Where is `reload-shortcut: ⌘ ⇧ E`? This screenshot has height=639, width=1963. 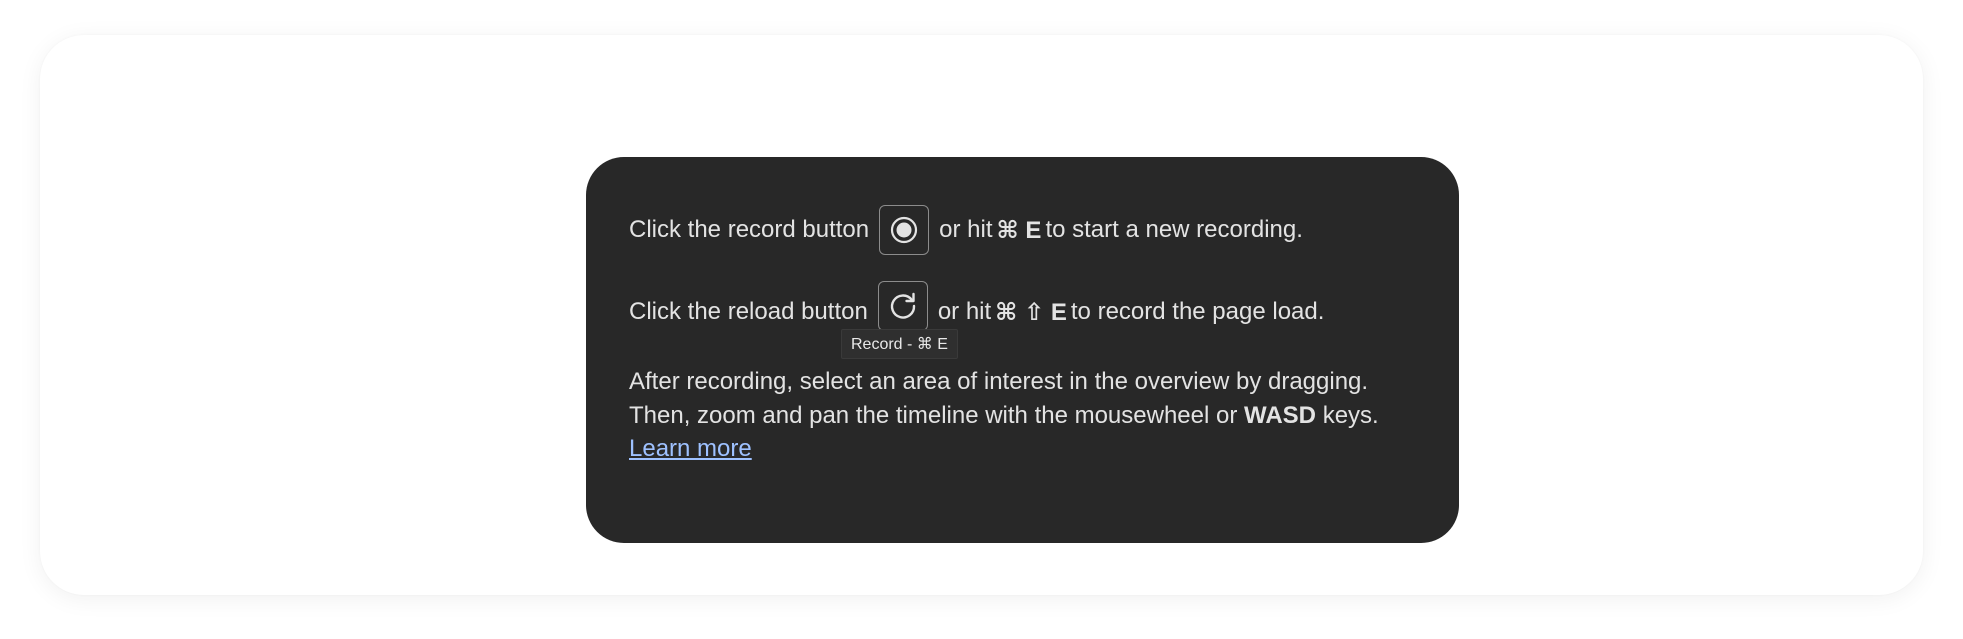
reload-shortcut: ⌘ ⇧ E is located at coordinates (1031, 312).